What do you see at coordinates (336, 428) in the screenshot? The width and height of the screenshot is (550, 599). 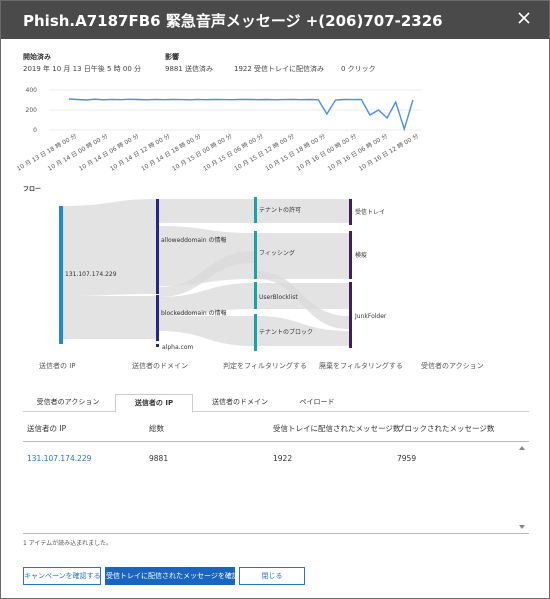 I see `column-header-delivered: 受信トレイに配信されたメッセージ数` at bounding box center [336, 428].